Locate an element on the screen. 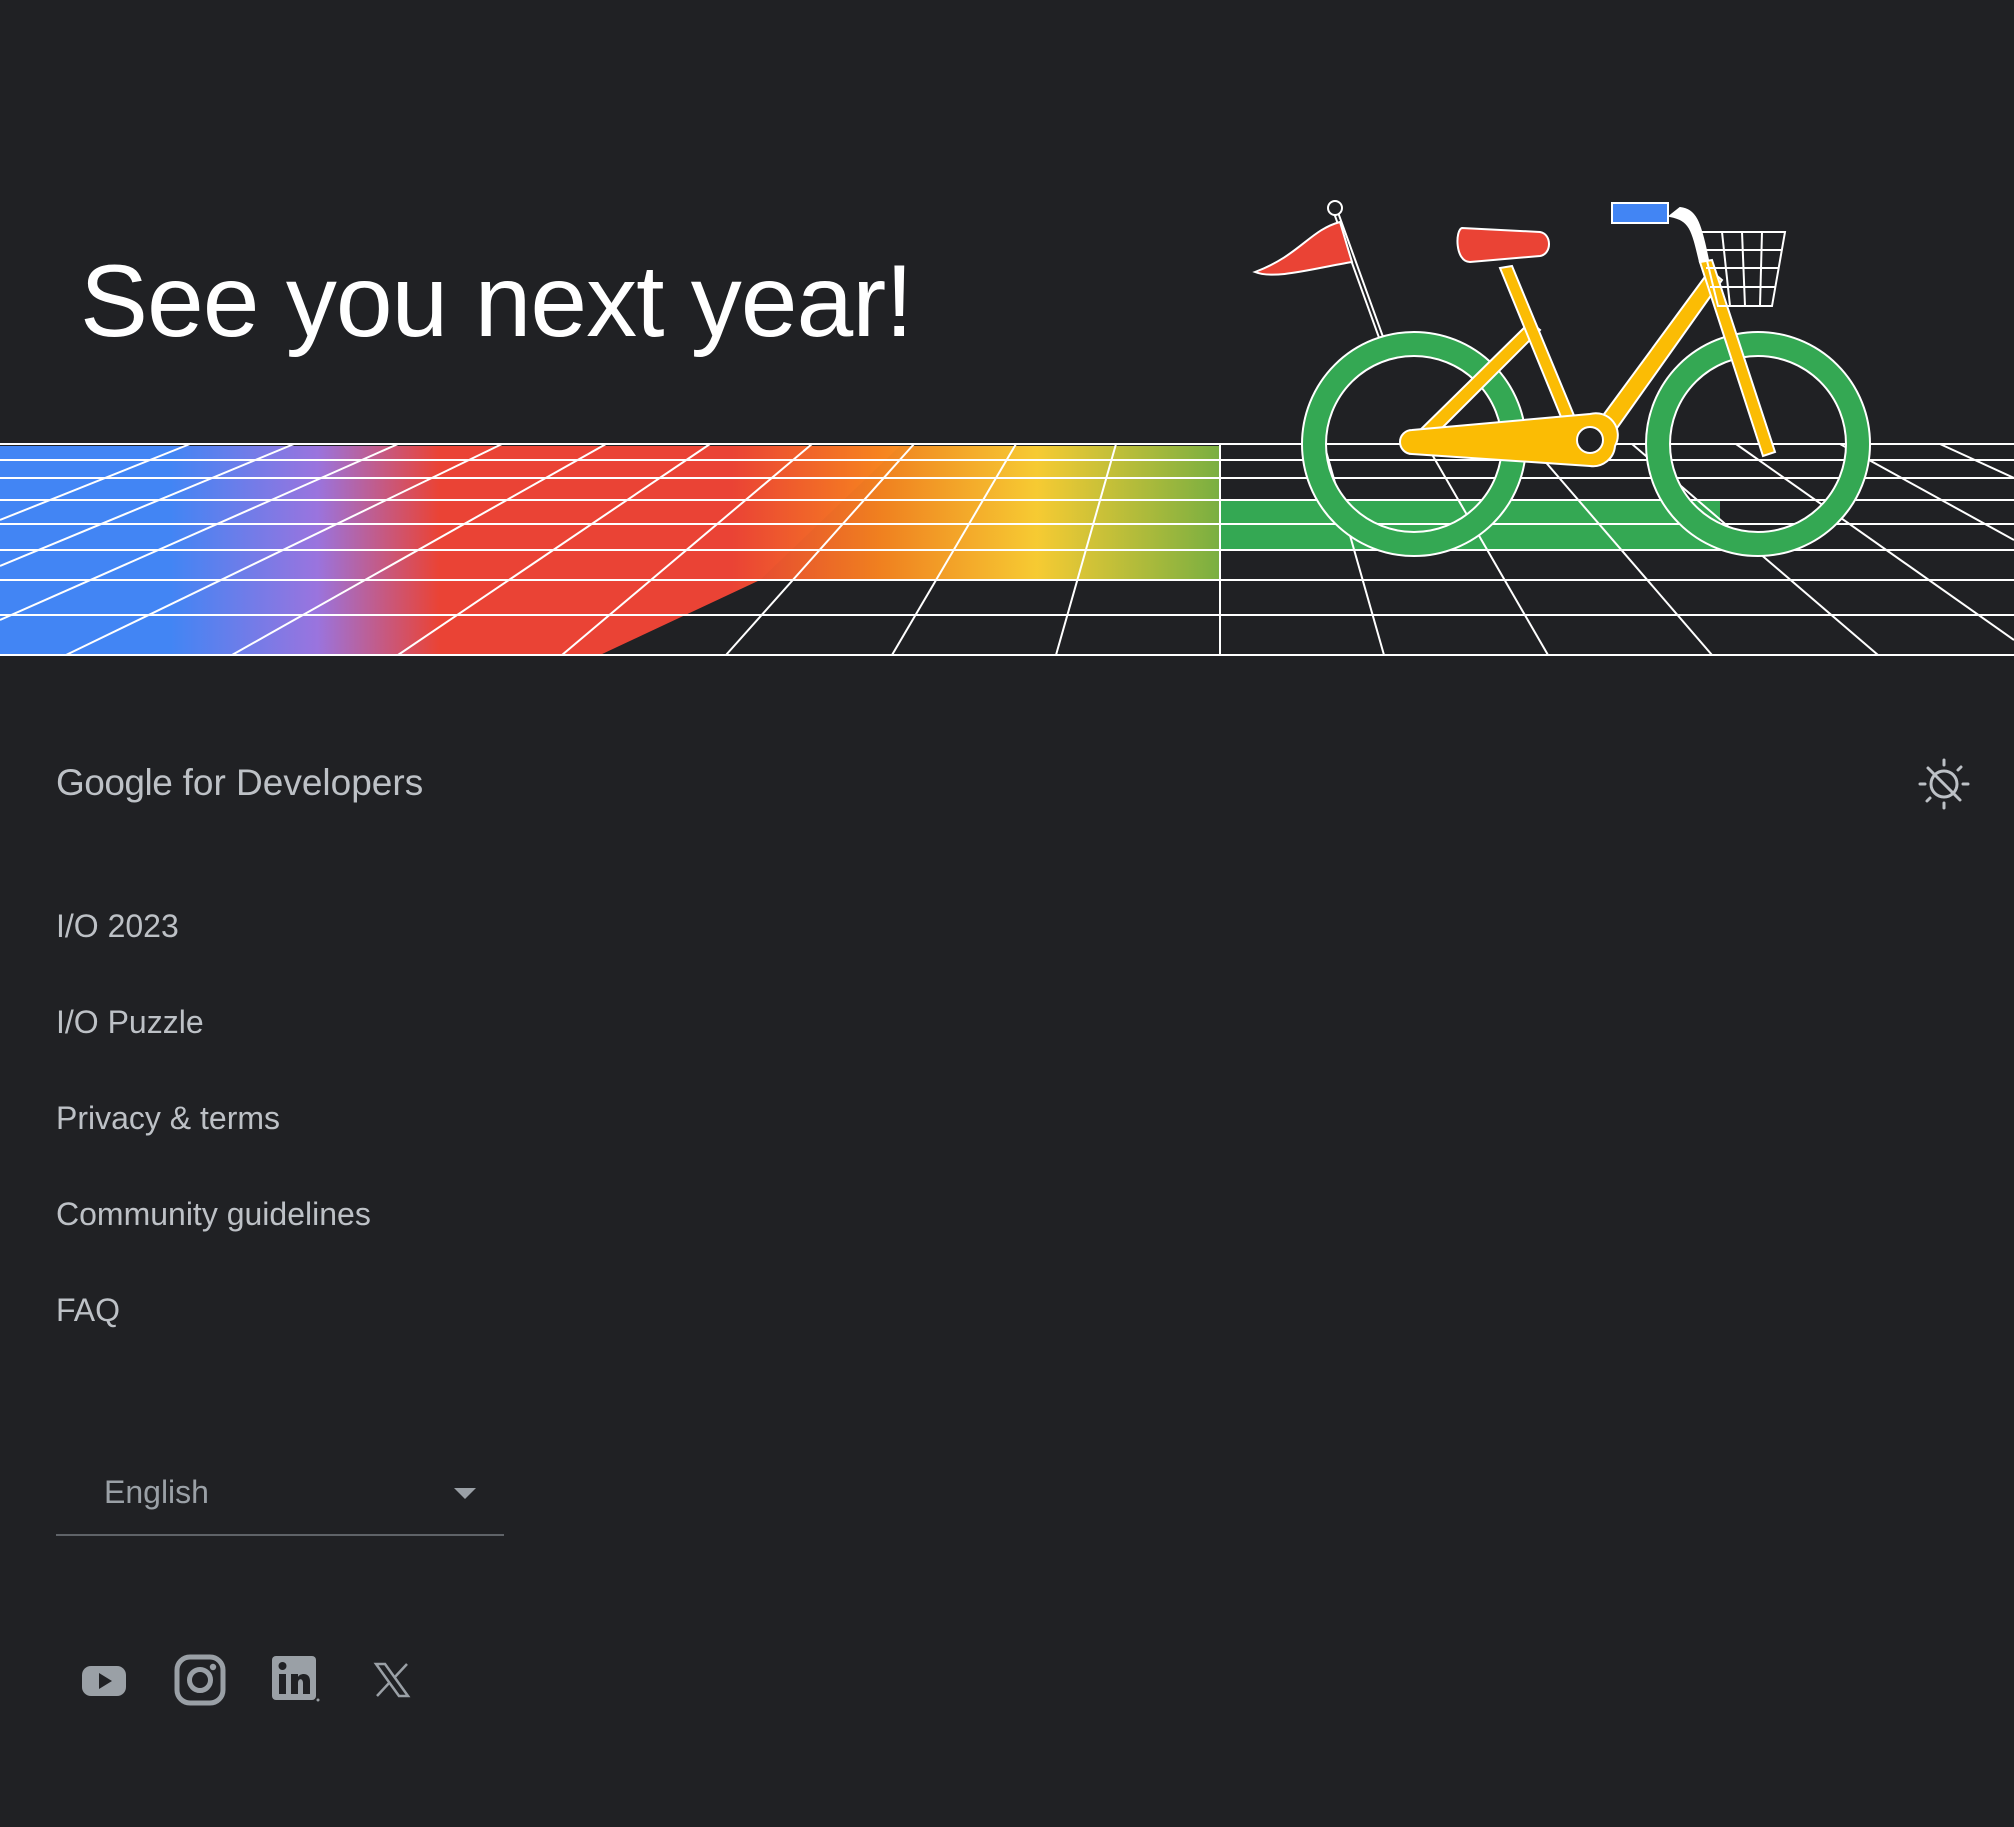 Image resolution: width=2014 pixels, height=1827 pixels. language-select: English is located at coordinates (280, 1496).